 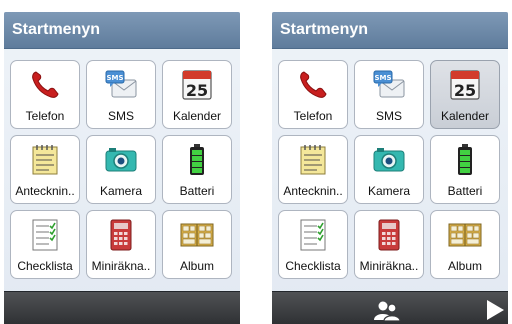 I want to click on contacts-icon, so click(x=387, y=311).